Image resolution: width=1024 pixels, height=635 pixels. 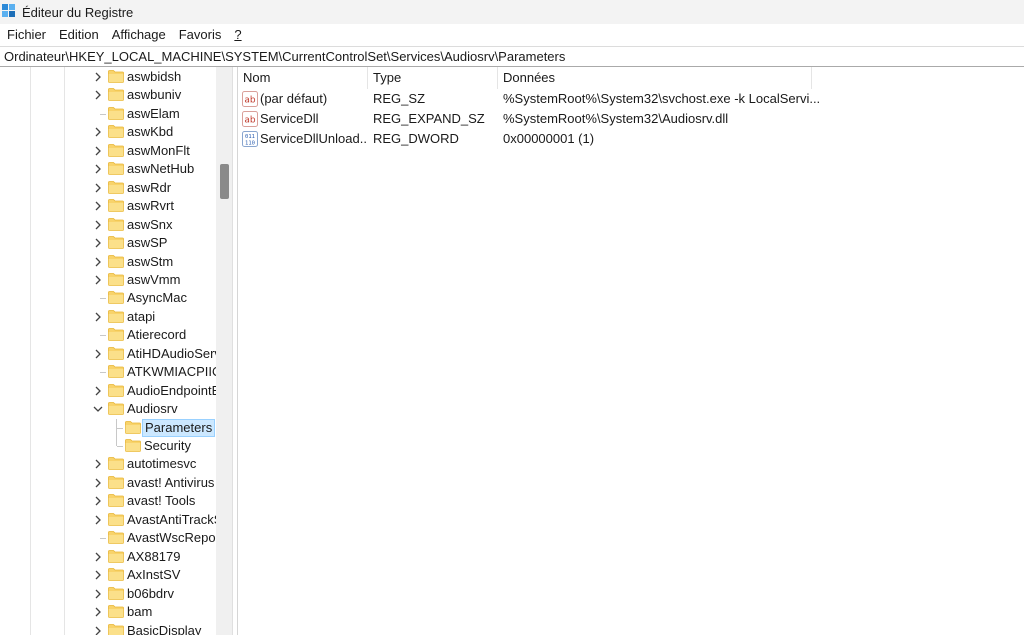 I want to click on tree-item-label: aswbuniv, so click(x=154, y=95).